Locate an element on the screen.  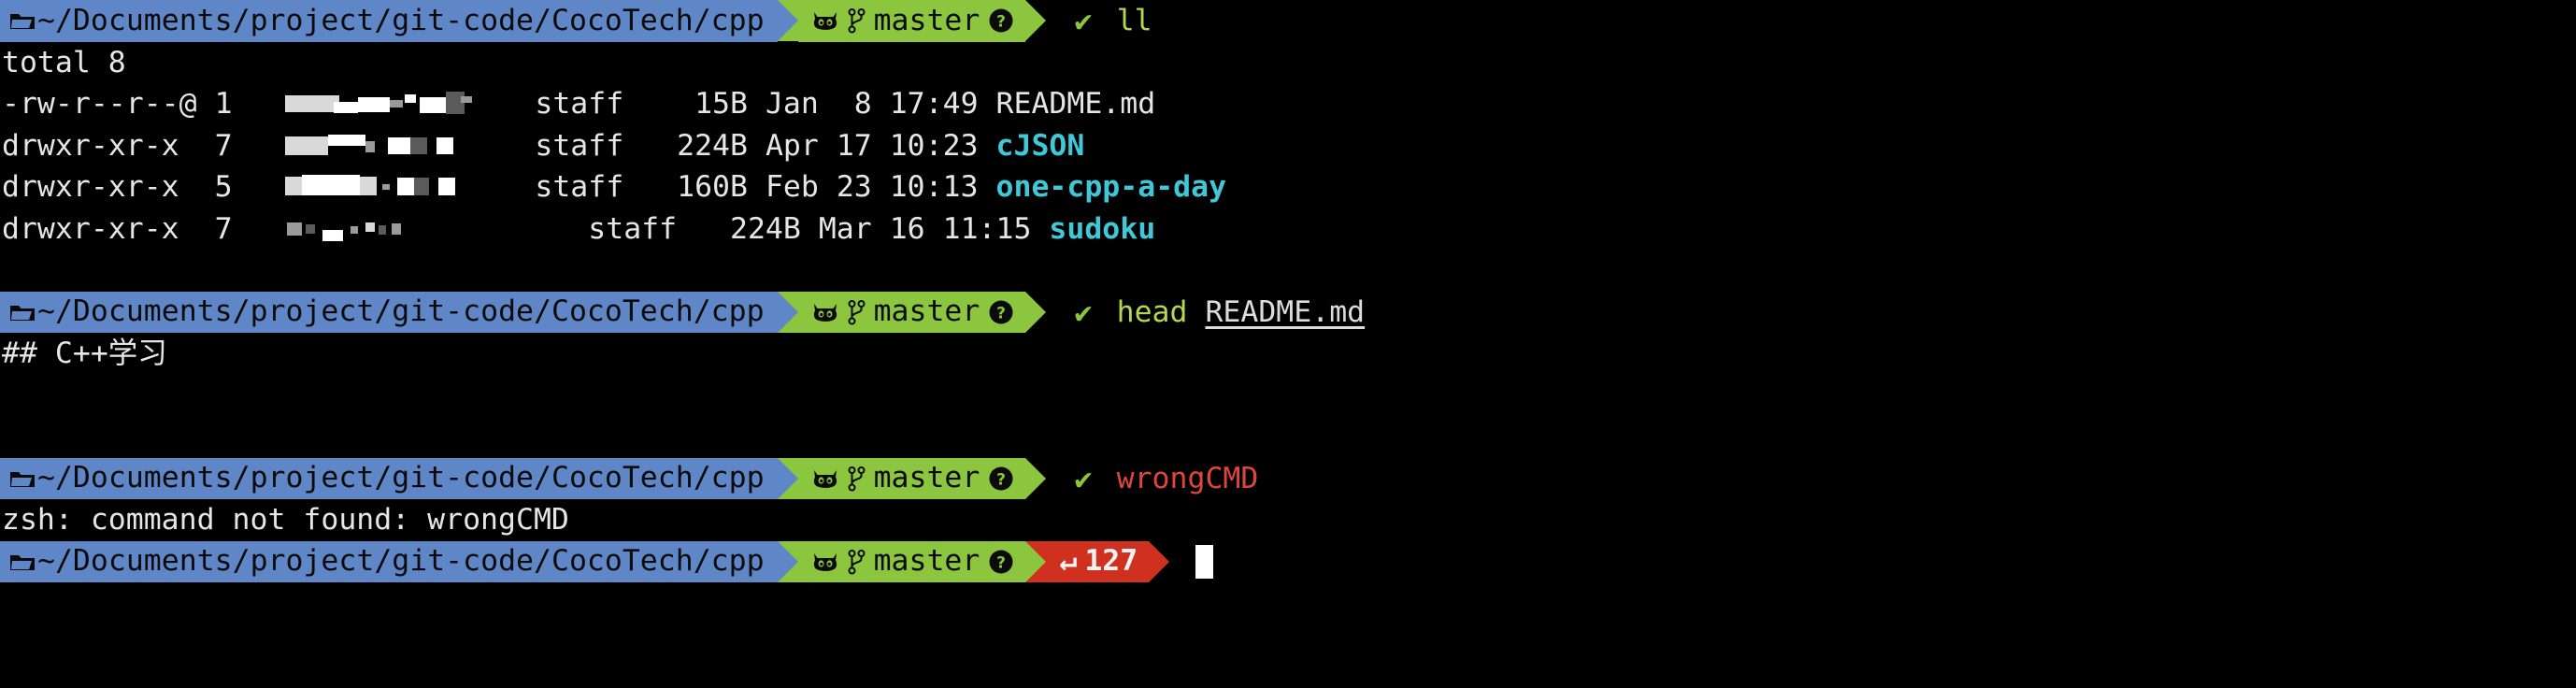
row-month: Feb is located at coordinates (792, 187).